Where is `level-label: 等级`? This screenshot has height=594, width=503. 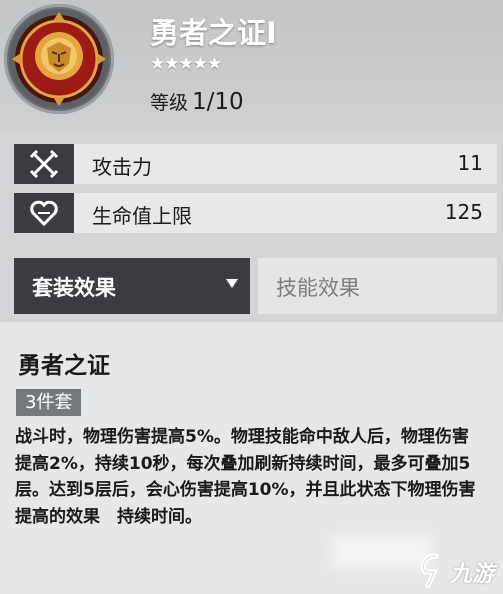 level-label: 等级 is located at coordinates (169, 103).